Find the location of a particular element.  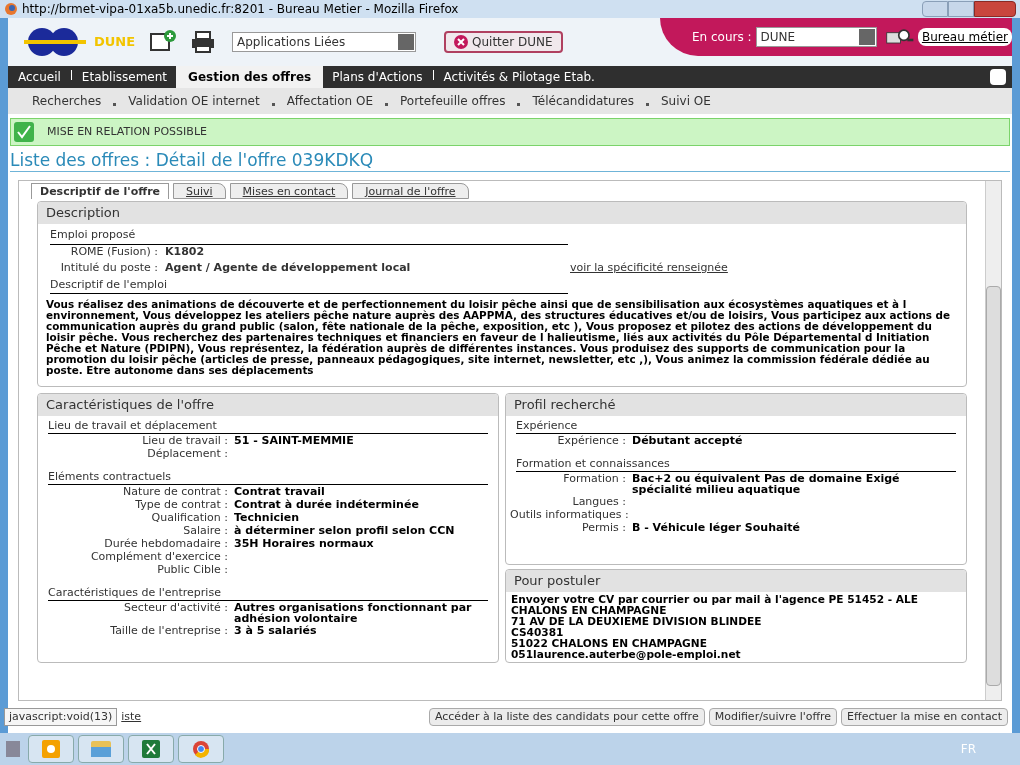

job-description-text: Vous réalisez des animations de découverte et de perfectionnement du loisir pêche ainsi que de sensibilisation aux écosystèmes aquatiques et à l environnement, Vous développez les ateliers pêche nature auprès des AAPPMA, des structures éducatives et/ou de loisirs, Vous participez aux actions de communication auprès du grand public (salon, fête nationale de la pêche, exposition, etc ), Vous proposez et pilotez des actions de développement du loisir pêche. Vous recherchez des partenaires techniques et financiers en faveur de l halieutisme, liés aux activités du Pôle Départemental d Initiation Pêche et Nature (PDIPN), Vous représentez, la fédération auprès de différentes instances. Vous produisez des supports de communication pour la promotion du loisir pêche (articles de presse, panneaux pédagogiques, site internet, newsletter, etc ,), Vous animez la commission fédérale dédiée au poste. Etre autonome dans ses déplacements is located at coordinates (499, 337).